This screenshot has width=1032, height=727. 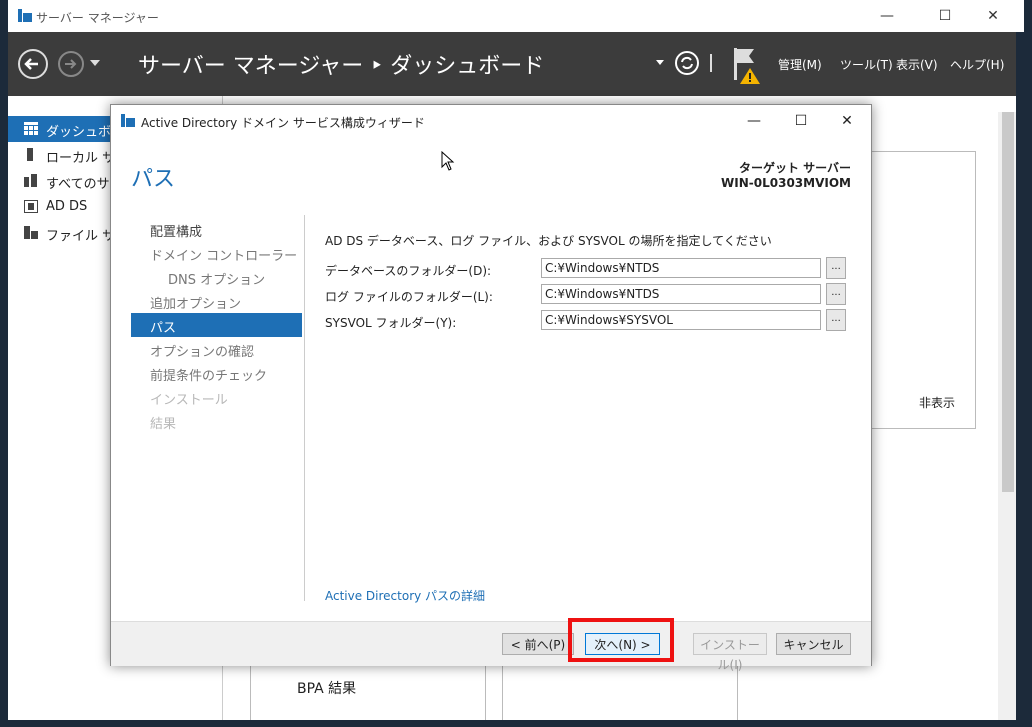 What do you see at coordinates (687, 63) in the screenshot?
I see `refresh-icon` at bounding box center [687, 63].